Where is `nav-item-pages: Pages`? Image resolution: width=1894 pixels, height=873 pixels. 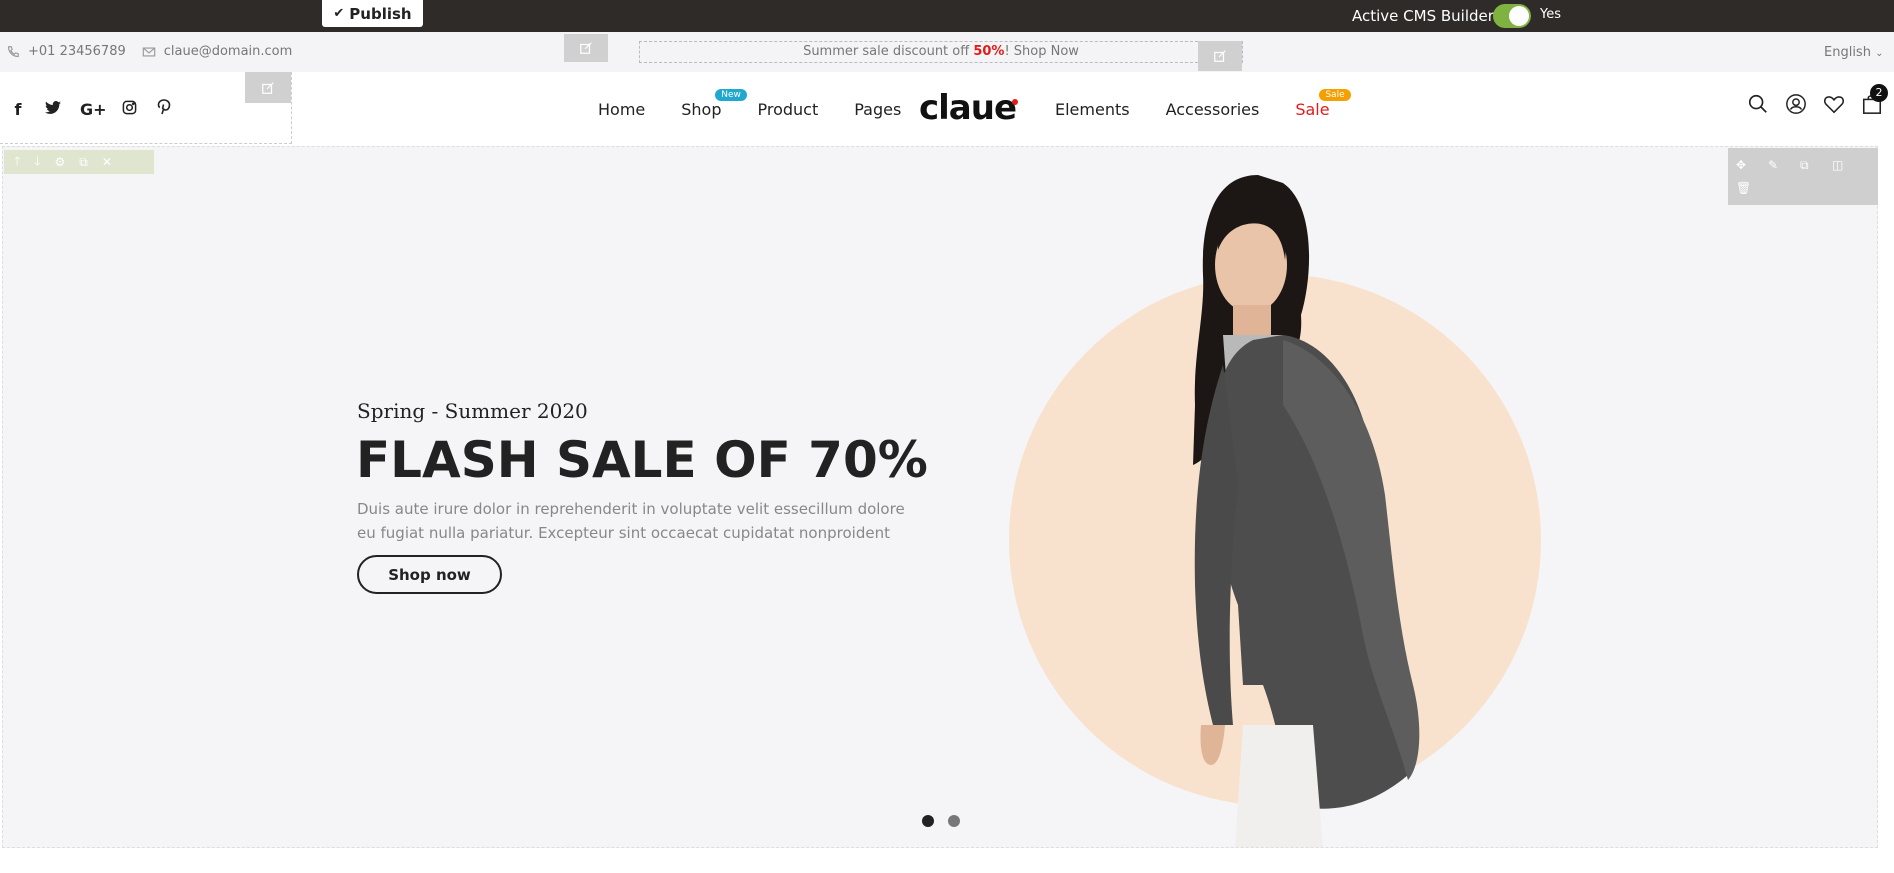
nav-item-pages: Pages is located at coordinates (877, 109).